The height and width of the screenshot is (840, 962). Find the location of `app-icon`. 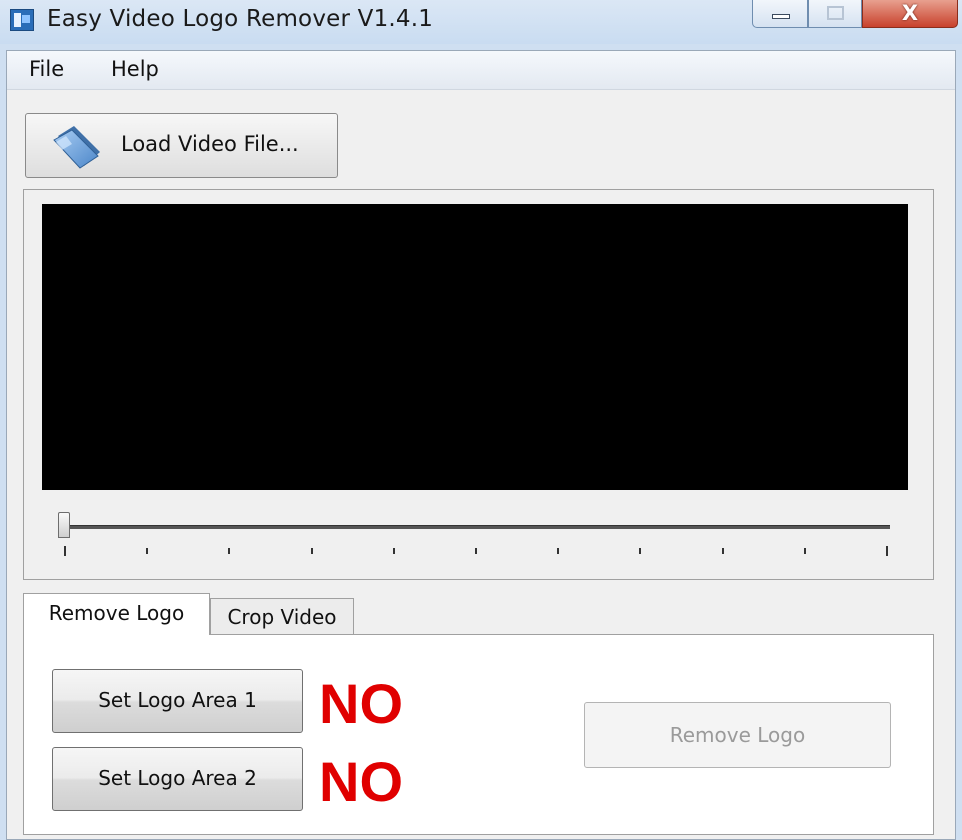

app-icon is located at coordinates (22, 20).